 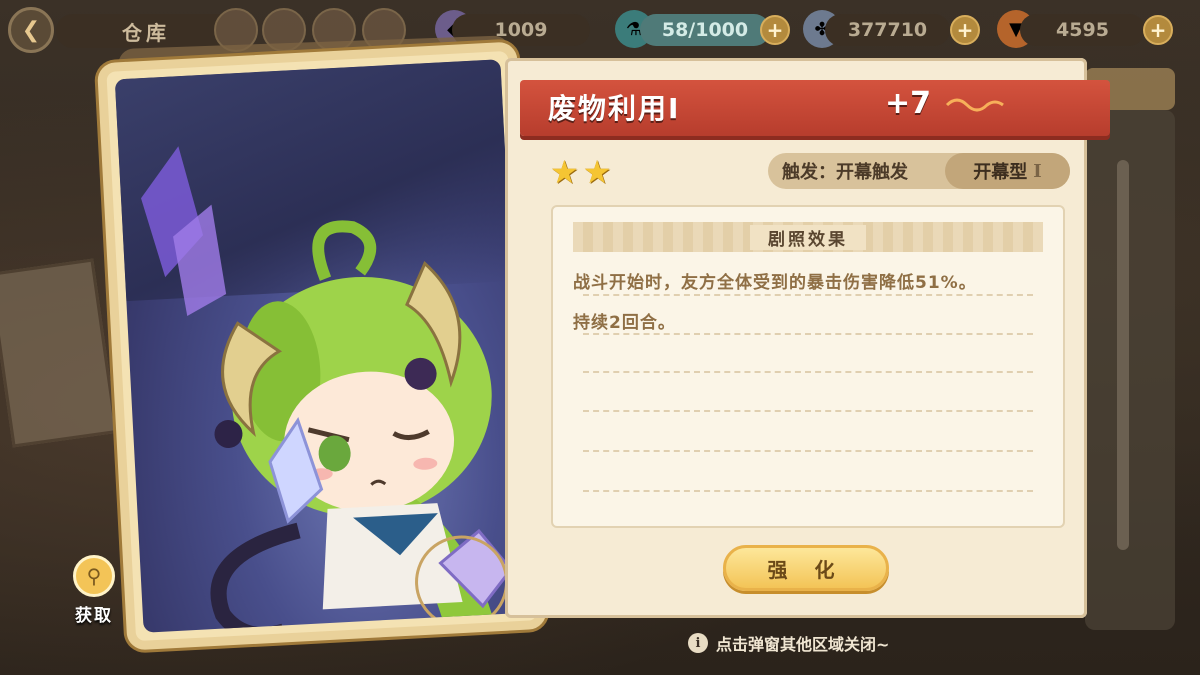 What do you see at coordinates (1082, 30) in the screenshot?
I see `carrot-count: 4595` at bounding box center [1082, 30].